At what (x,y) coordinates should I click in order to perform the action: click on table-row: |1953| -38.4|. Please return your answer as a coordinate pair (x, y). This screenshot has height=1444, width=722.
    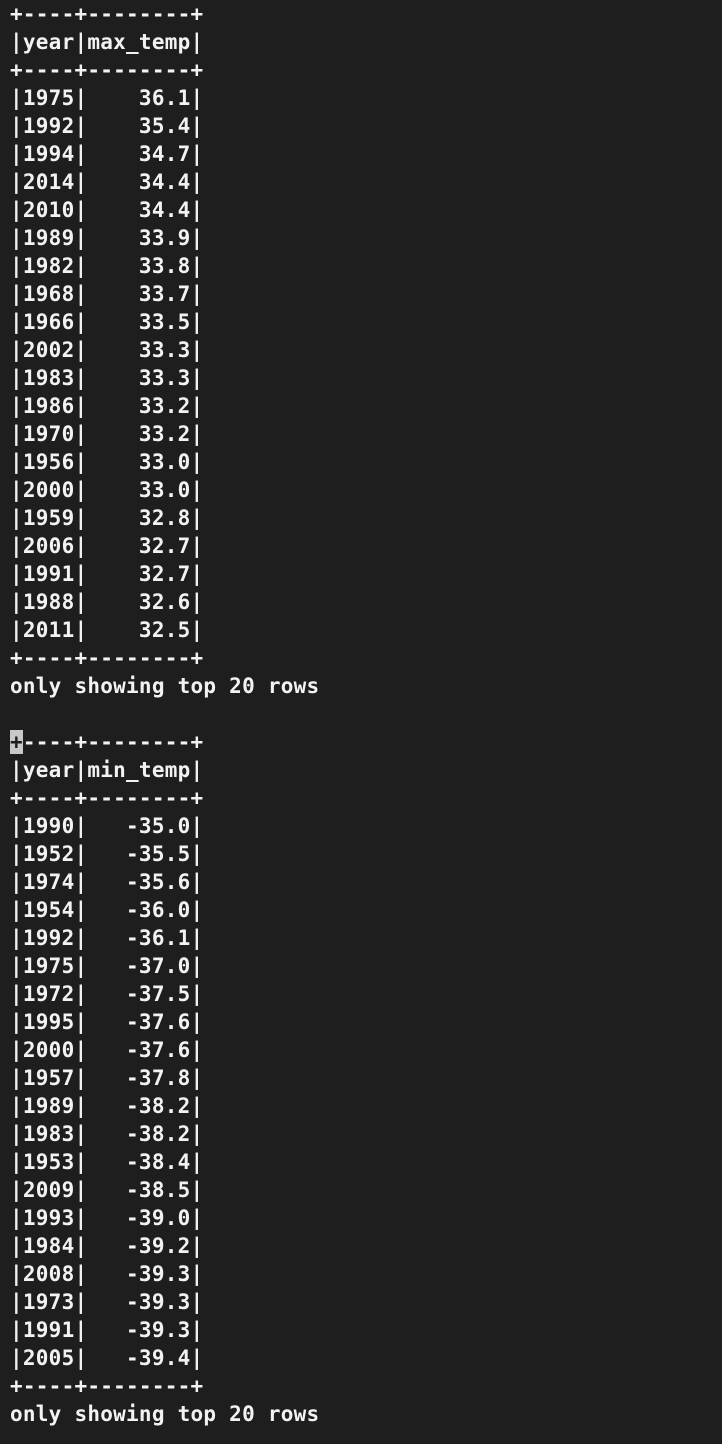
    Looking at the image, I should click on (107, 1162).